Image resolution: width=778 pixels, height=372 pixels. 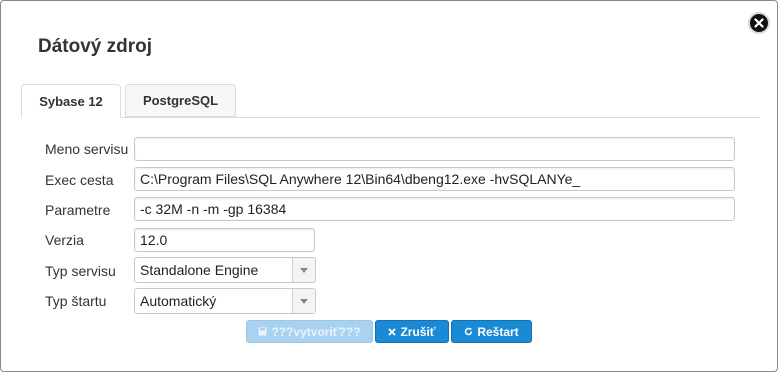 What do you see at coordinates (262, 331) in the screenshot?
I see `save-icon` at bounding box center [262, 331].